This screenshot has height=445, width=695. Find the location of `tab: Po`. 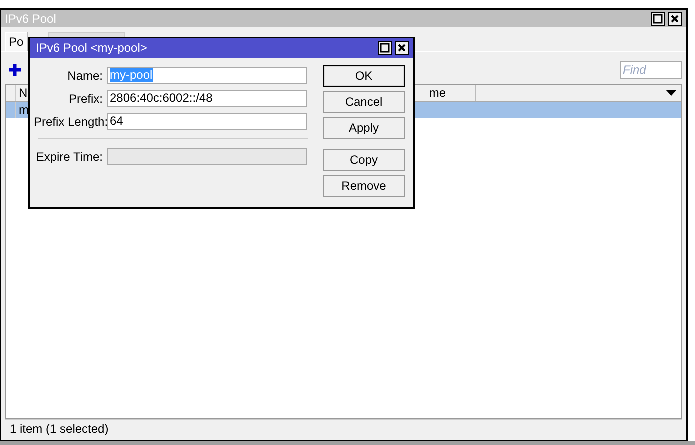

tab: Po is located at coordinates (16, 41).